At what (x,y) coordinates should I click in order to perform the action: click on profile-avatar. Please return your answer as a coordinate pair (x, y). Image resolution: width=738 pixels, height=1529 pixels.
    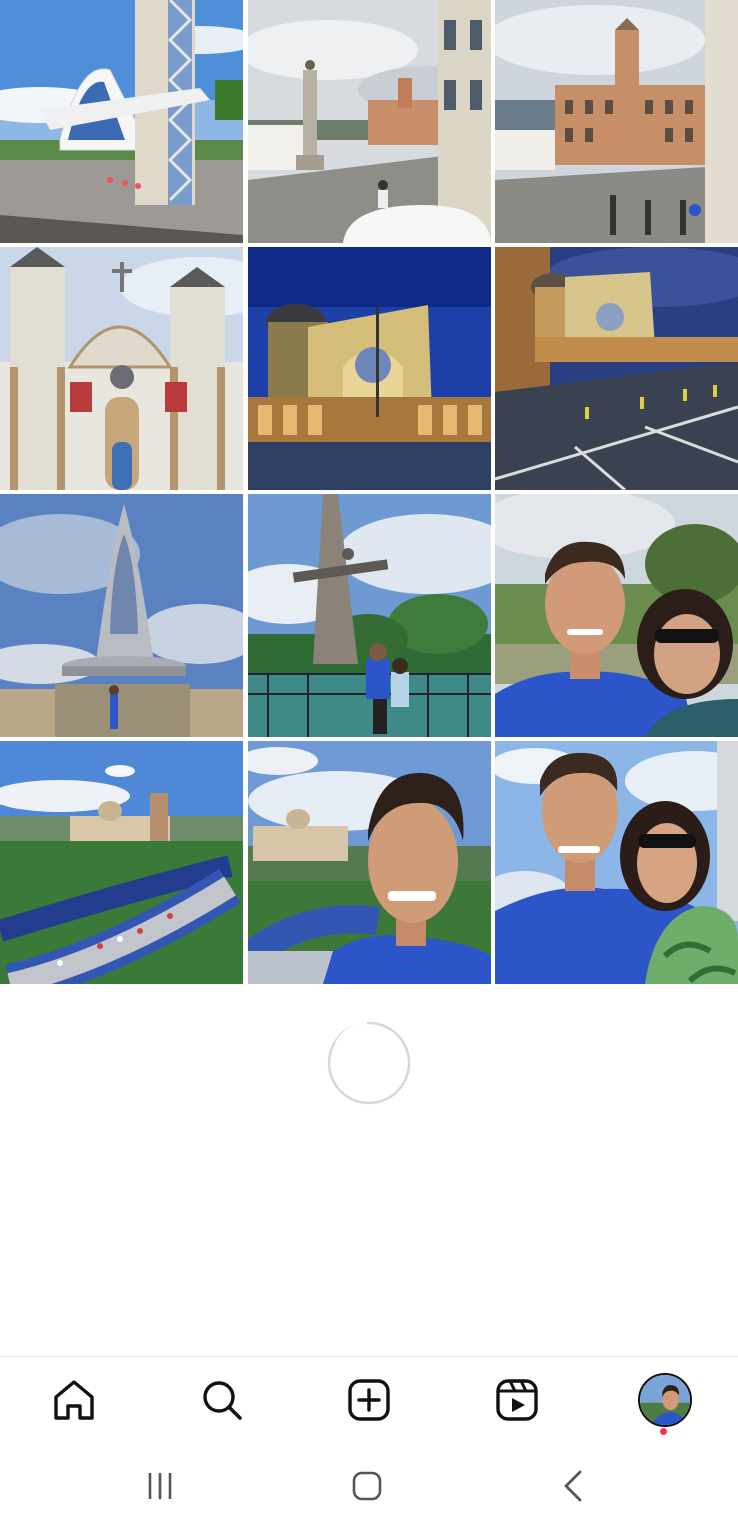
    Looking at the image, I should click on (665, 1400).